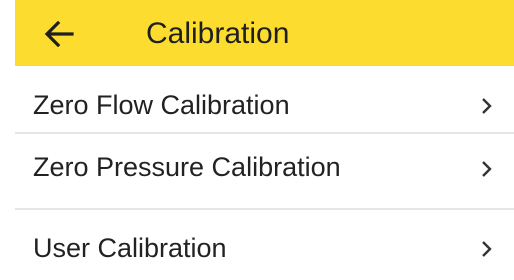  Describe the element at coordinates (218, 33) in the screenshot. I see `page-title: Calibration` at that location.